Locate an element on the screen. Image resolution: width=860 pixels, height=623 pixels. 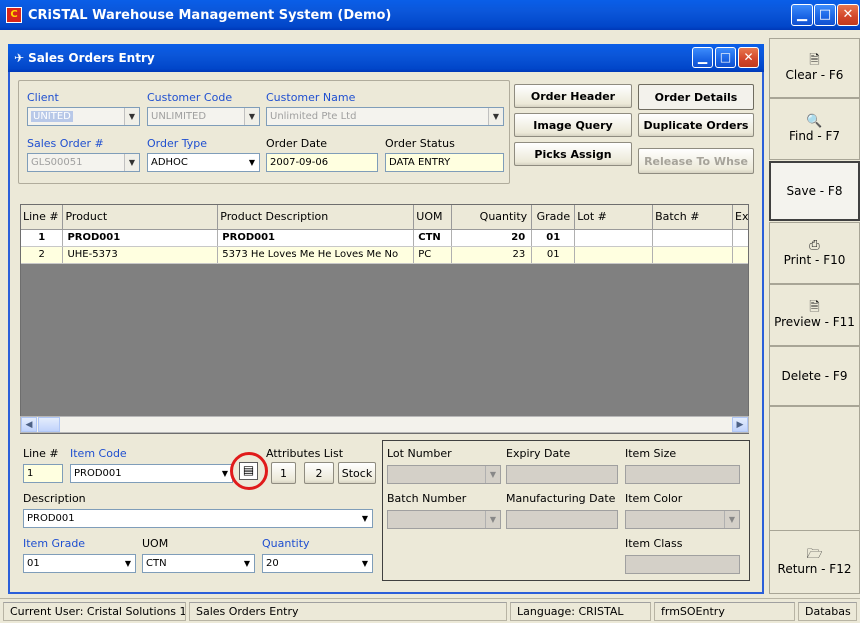
child-maximize-button: □ is located at coordinates (725, 57).